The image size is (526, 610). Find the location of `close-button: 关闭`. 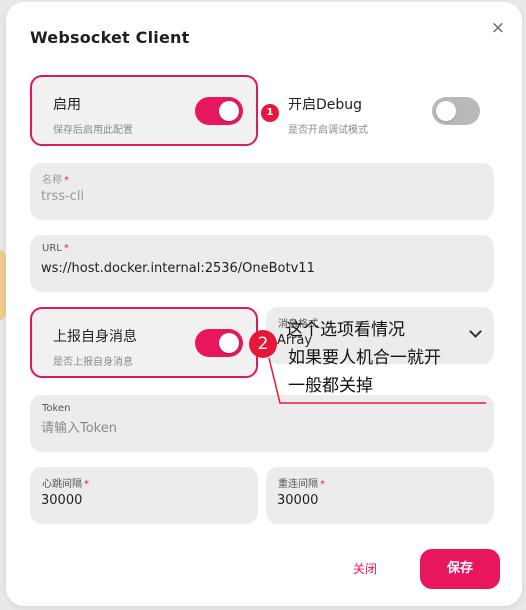

close-button: 关闭 is located at coordinates (365, 568).